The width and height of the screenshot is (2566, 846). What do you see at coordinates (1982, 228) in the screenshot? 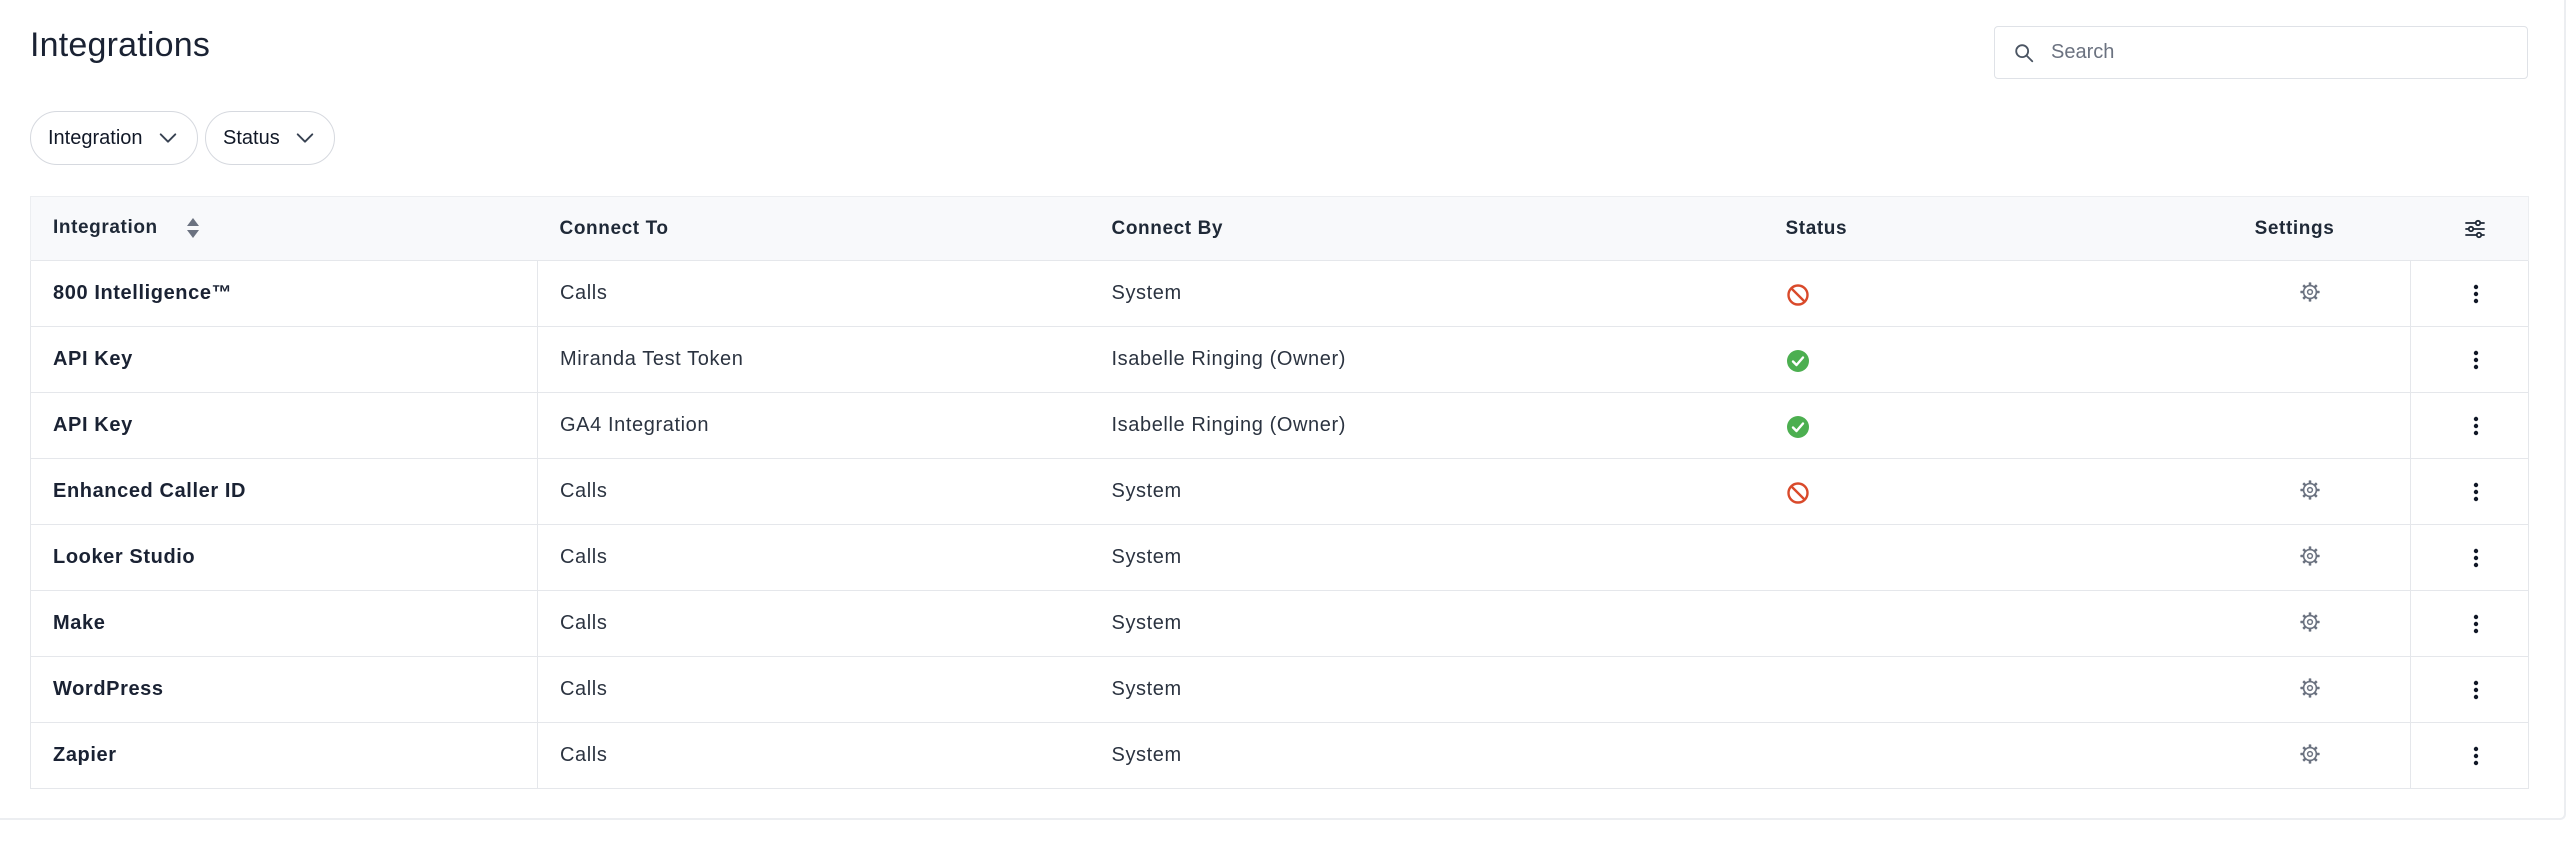
I see `column-header-status: Status` at bounding box center [1982, 228].